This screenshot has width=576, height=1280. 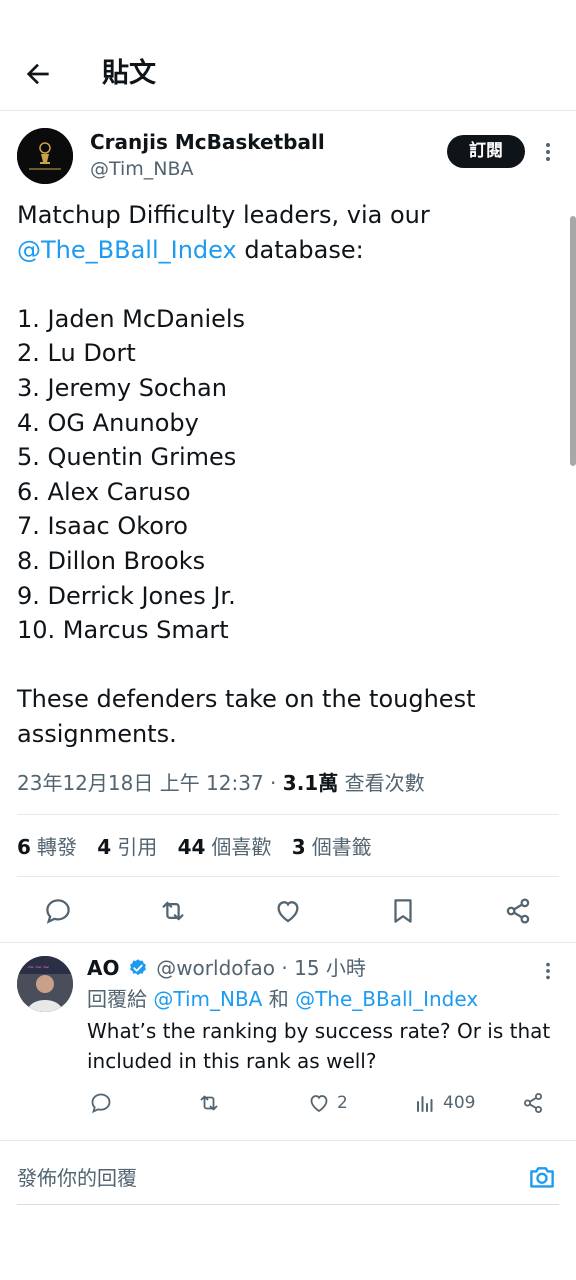 What do you see at coordinates (300, 249) in the screenshot?
I see `tweet-text-fragment: database:` at bounding box center [300, 249].